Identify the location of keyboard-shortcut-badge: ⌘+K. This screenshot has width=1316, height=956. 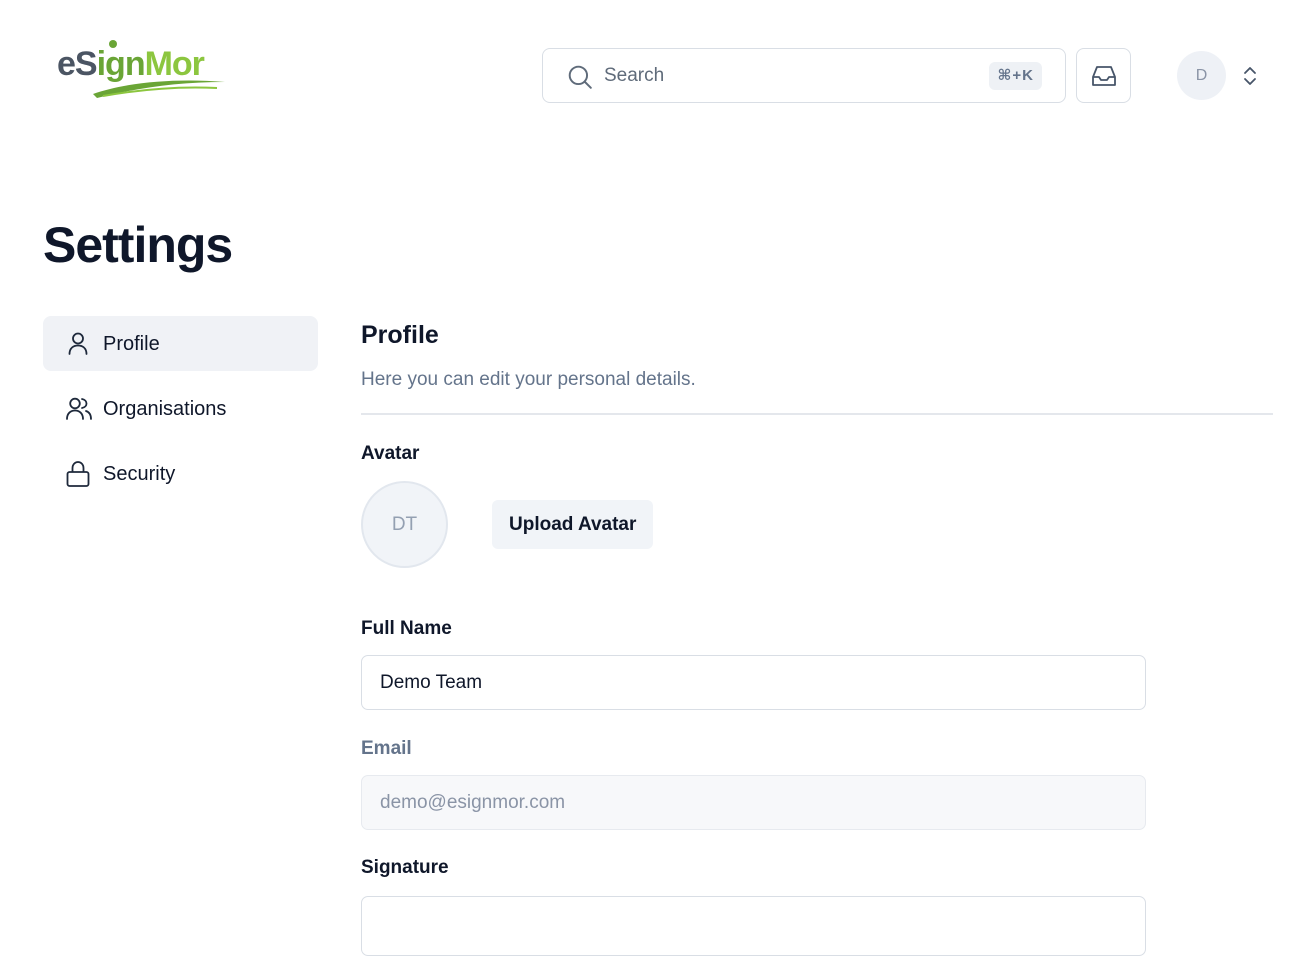
(1015, 76).